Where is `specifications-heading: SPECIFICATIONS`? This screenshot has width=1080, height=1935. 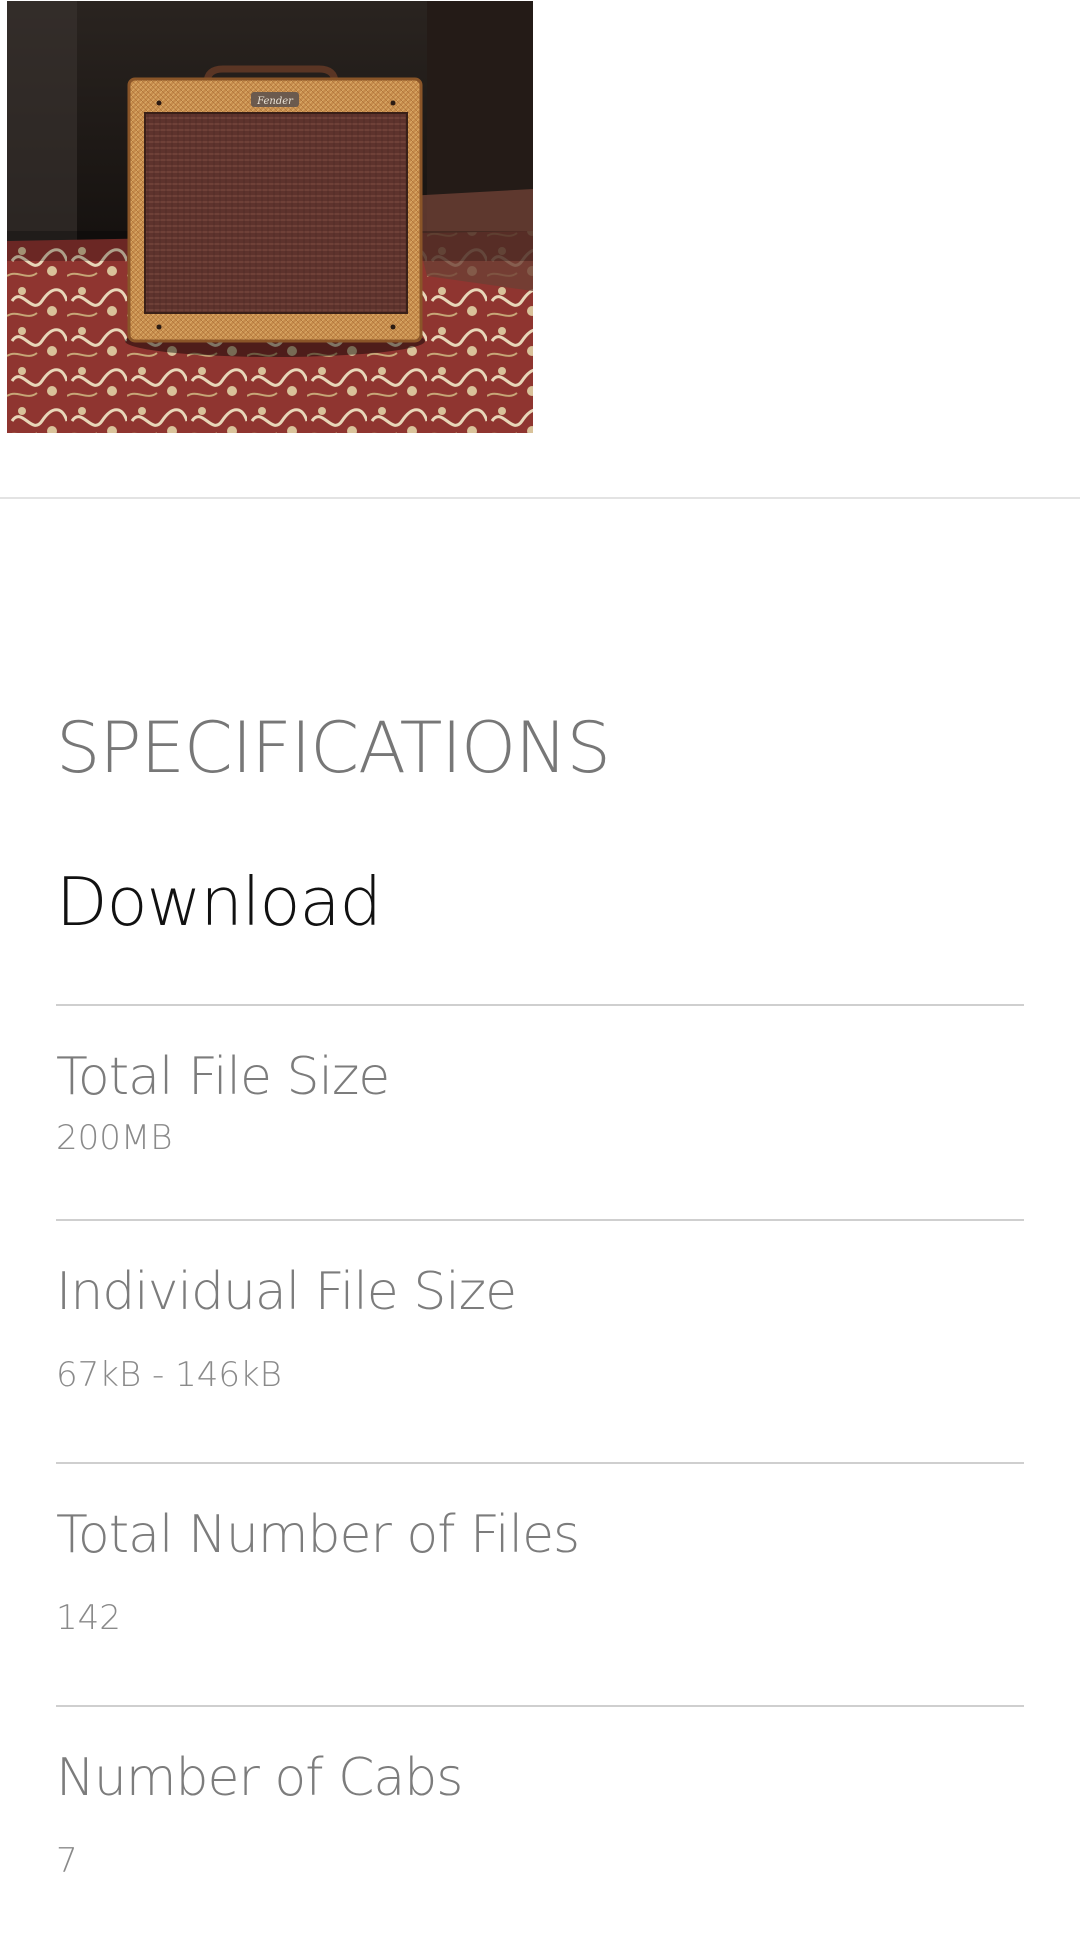 specifications-heading: SPECIFICATIONS is located at coordinates (333, 748).